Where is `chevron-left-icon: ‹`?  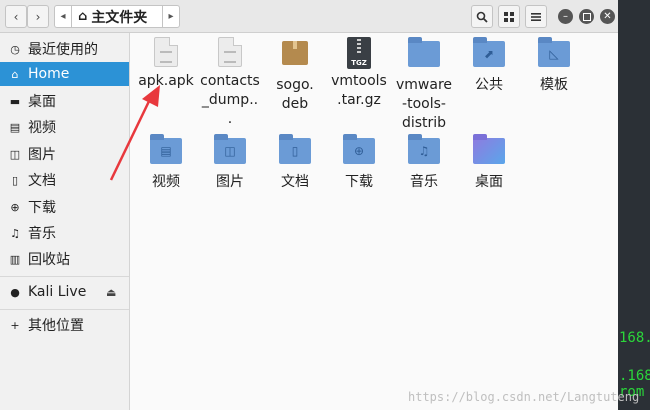
chevron-left-icon: ‹ is located at coordinates (16, 16).